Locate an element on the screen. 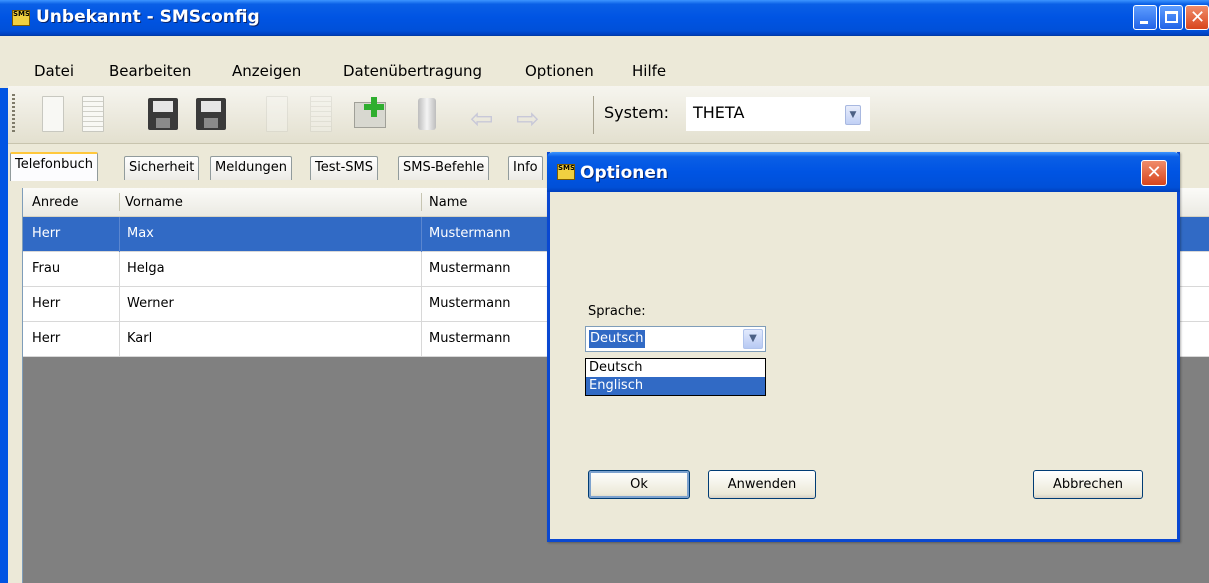 The image size is (1209, 583). dialog-close-button: ✕ is located at coordinates (1154, 173).